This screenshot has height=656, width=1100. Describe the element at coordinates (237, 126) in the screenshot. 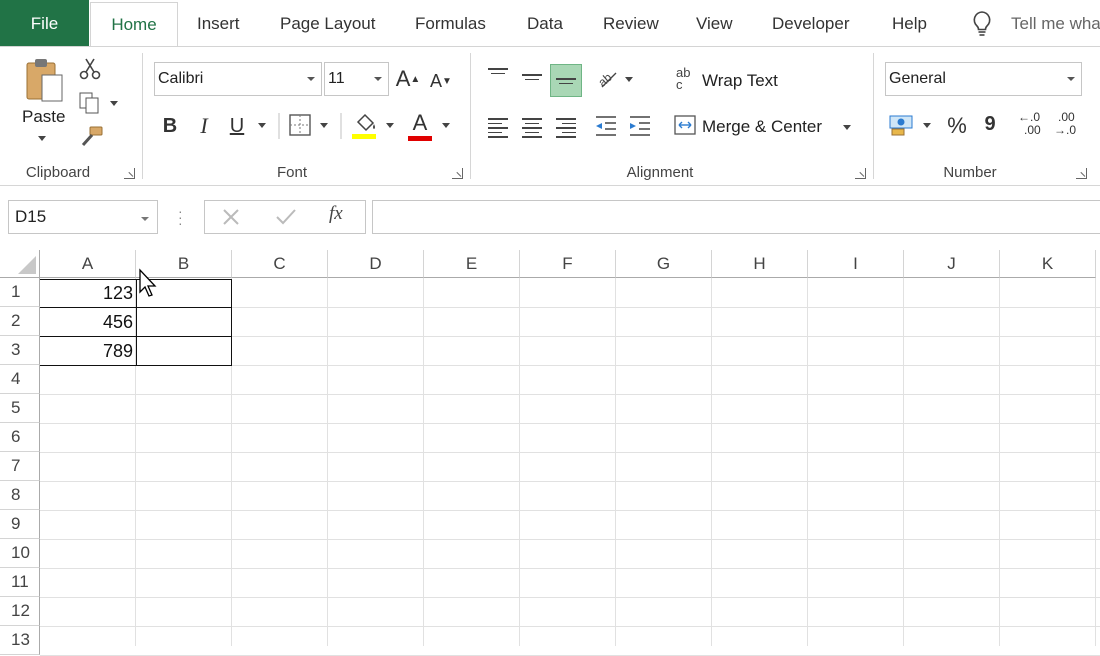

I see `underline-button: U` at that location.